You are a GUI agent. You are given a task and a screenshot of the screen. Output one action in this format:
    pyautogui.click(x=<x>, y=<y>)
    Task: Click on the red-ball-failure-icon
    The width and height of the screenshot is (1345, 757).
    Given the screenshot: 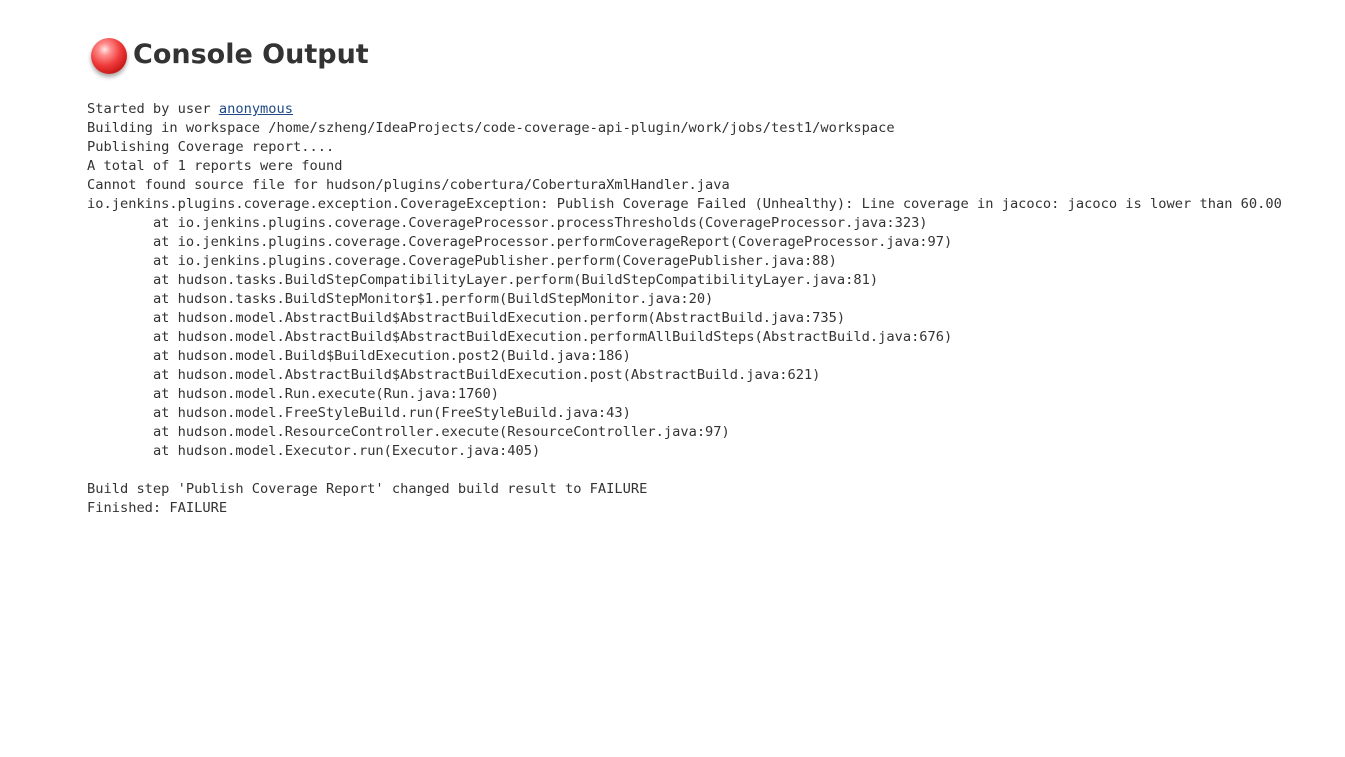 What is the action you would take?
    pyautogui.click(x=109, y=56)
    